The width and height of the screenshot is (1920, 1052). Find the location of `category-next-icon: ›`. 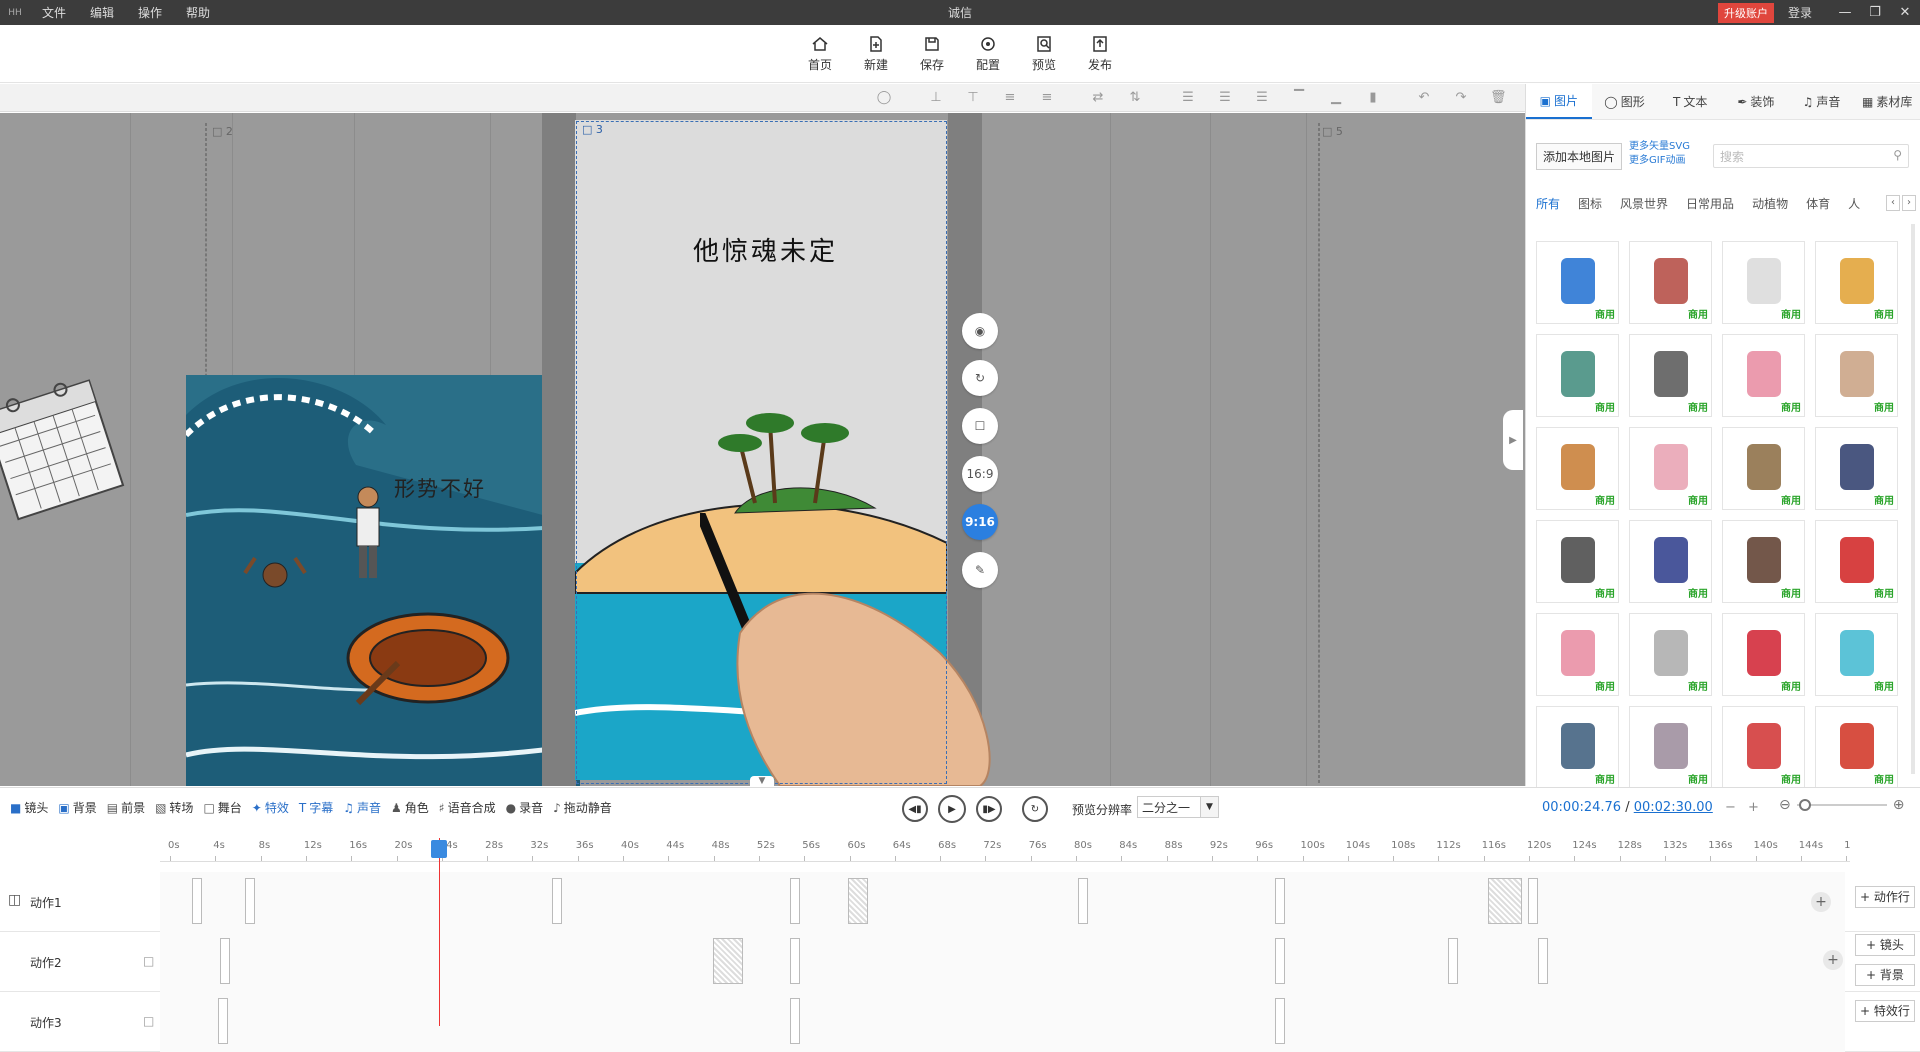

category-next-icon: › is located at coordinates (1909, 203).